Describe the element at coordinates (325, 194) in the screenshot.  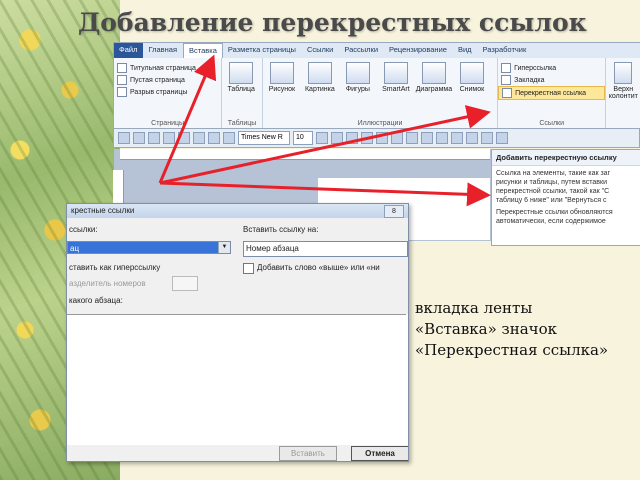
I see `arrow-to-tooltip` at that location.